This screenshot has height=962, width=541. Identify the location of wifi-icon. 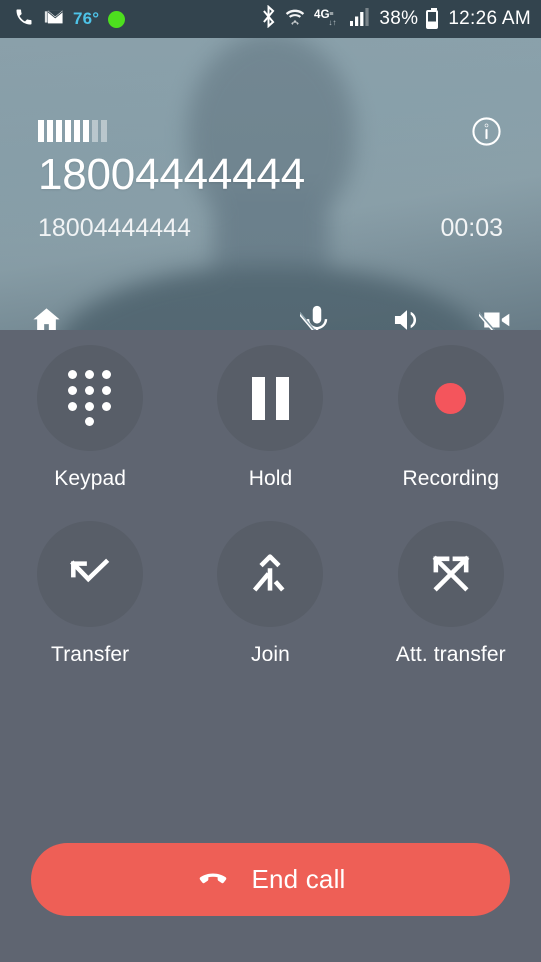
(295, 19).